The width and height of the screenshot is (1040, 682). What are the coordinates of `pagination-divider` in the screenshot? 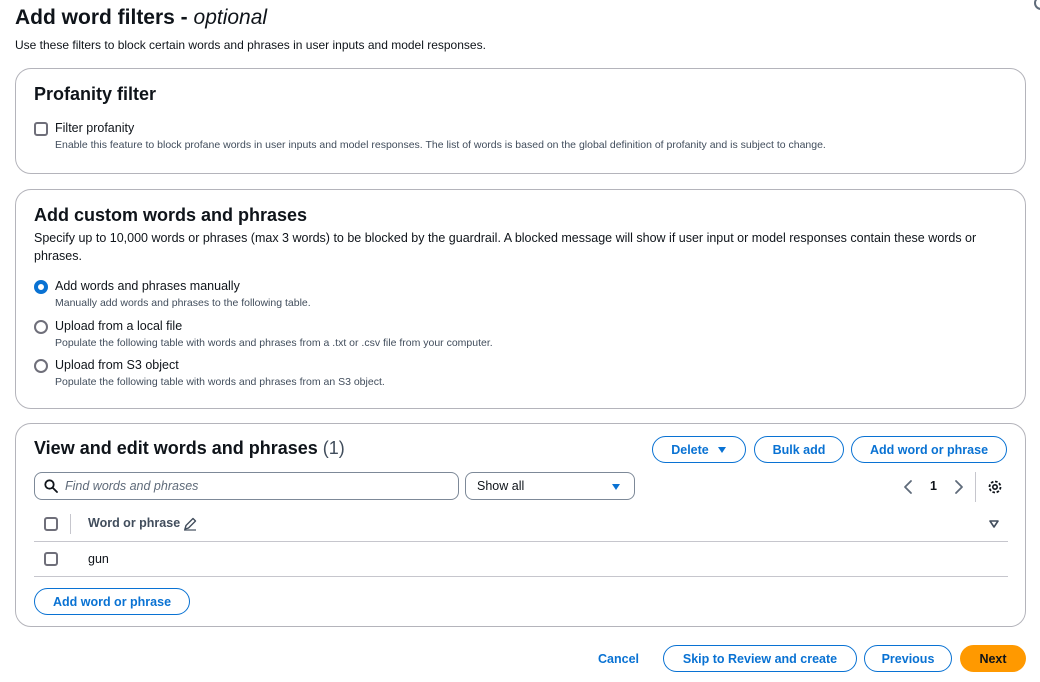 It's located at (975, 487).